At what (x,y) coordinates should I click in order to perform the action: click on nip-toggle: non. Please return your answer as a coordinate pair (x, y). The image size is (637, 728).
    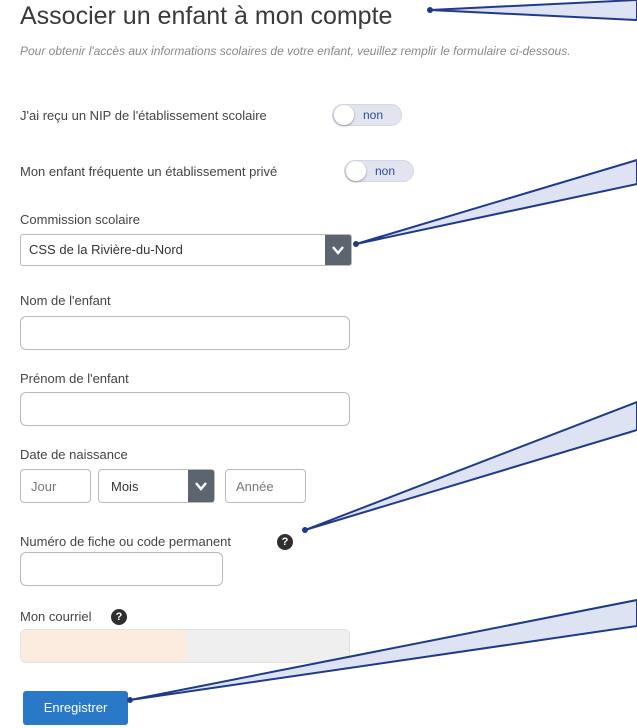
    Looking at the image, I should click on (367, 115).